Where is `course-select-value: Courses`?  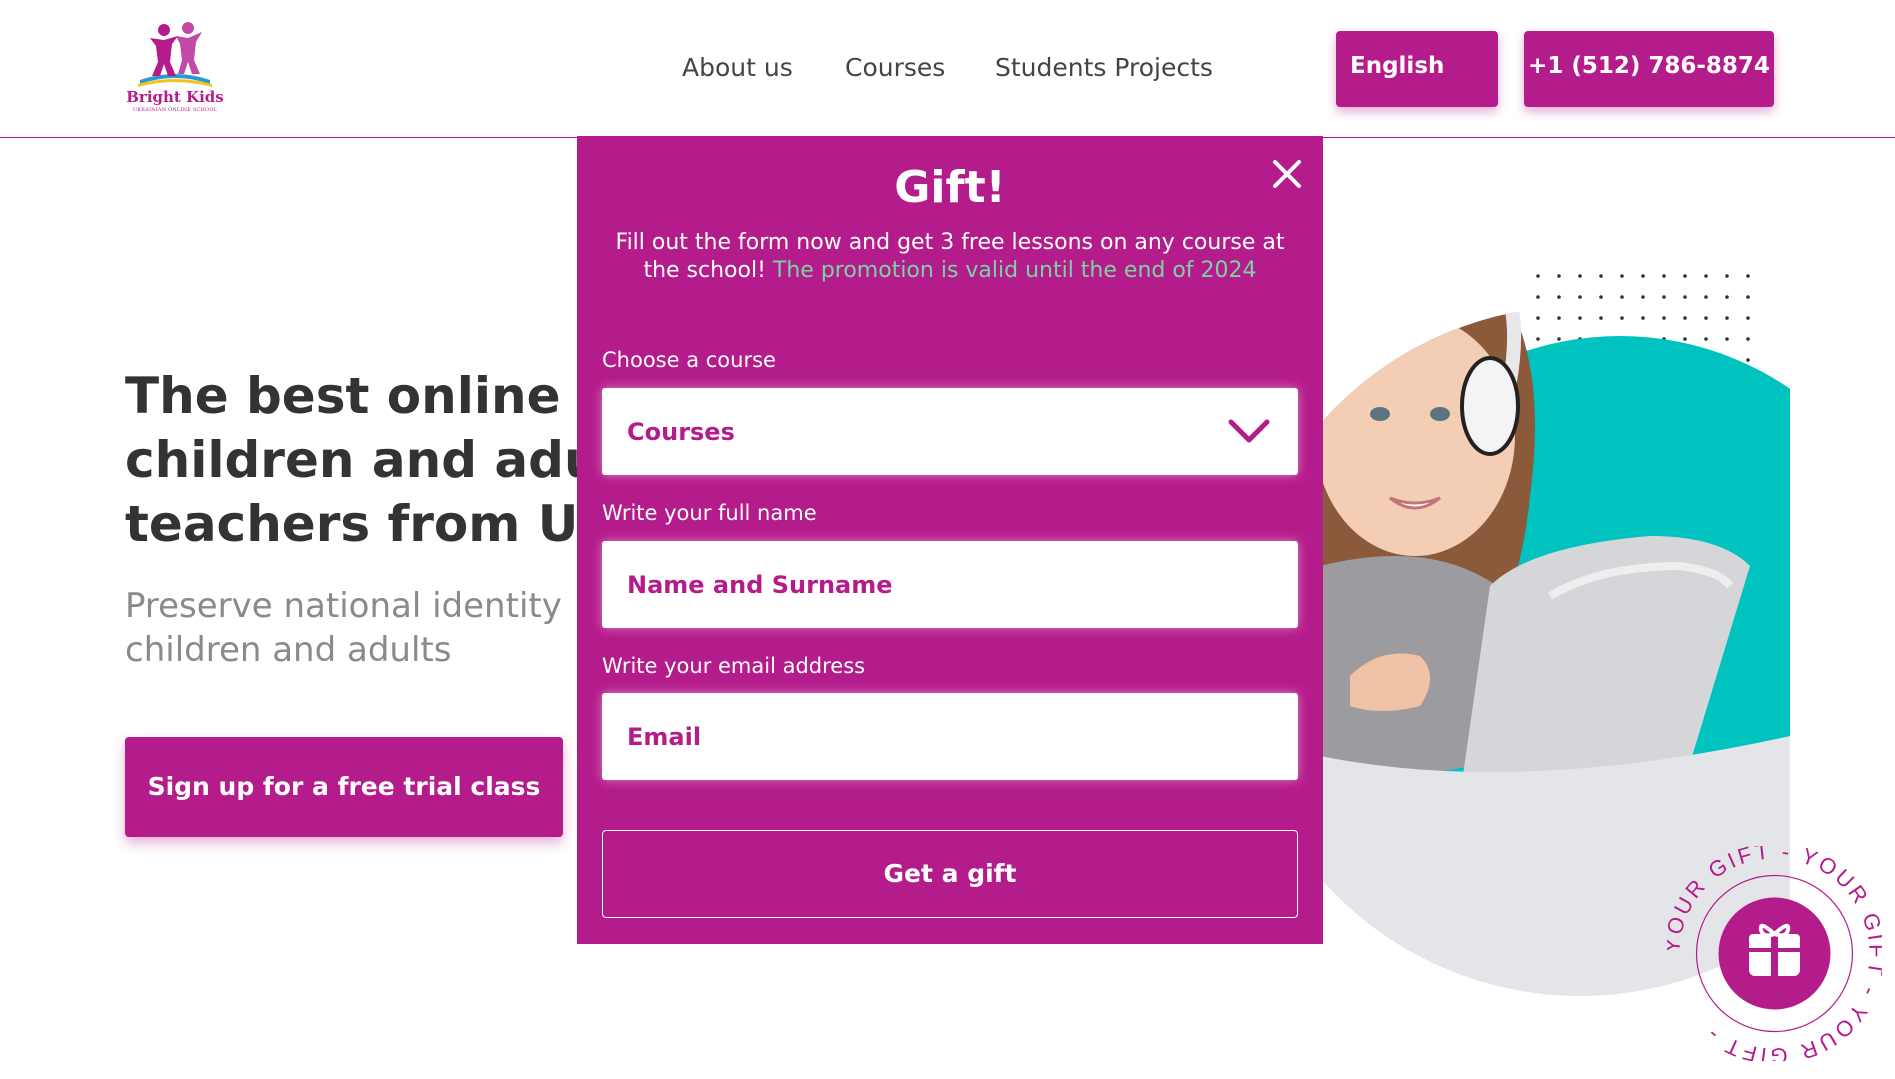 course-select-value: Courses is located at coordinates (681, 432).